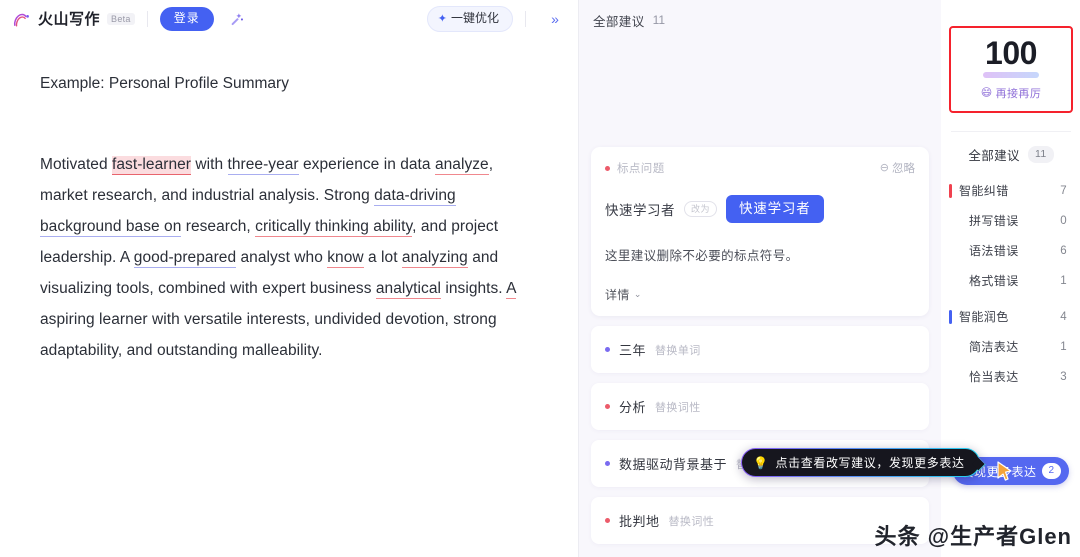 The image size is (1080, 557). What do you see at coordinates (619, 21) in the screenshot?
I see `suggestions-header-title: 全部建议` at bounding box center [619, 21].